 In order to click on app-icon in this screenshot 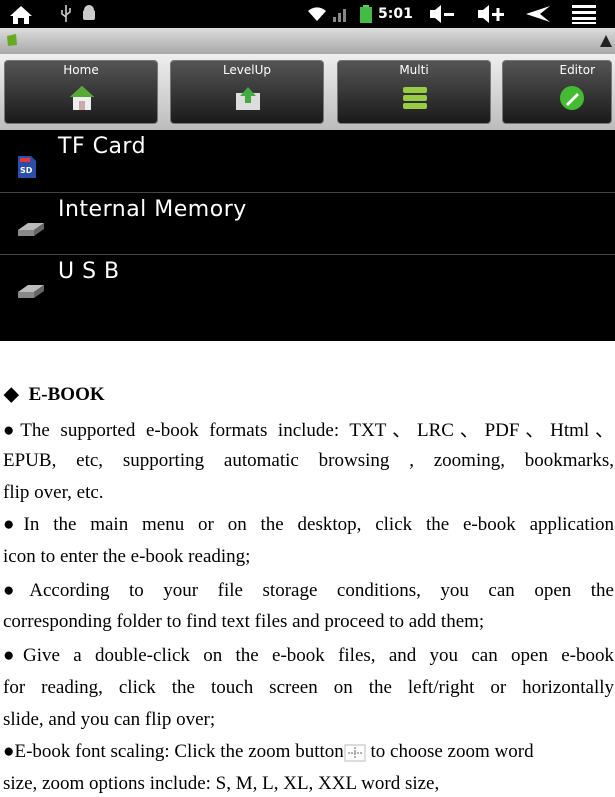, I will do `click(12, 40)`.